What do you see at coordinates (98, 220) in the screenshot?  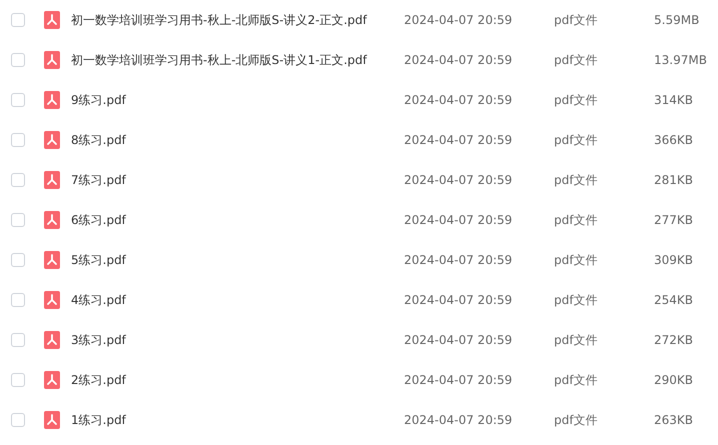 I see `file-name: 6练习.pdf` at bounding box center [98, 220].